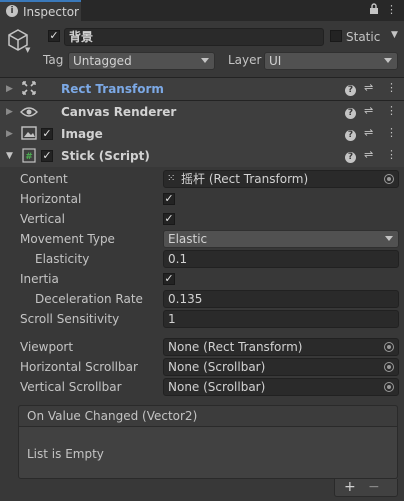 The image size is (404, 501). What do you see at coordinates (70, 319) in the screenshot?
I see `scroll-sensitivity-label: Scroll Sensitivity` at bounding box center [70, 319].